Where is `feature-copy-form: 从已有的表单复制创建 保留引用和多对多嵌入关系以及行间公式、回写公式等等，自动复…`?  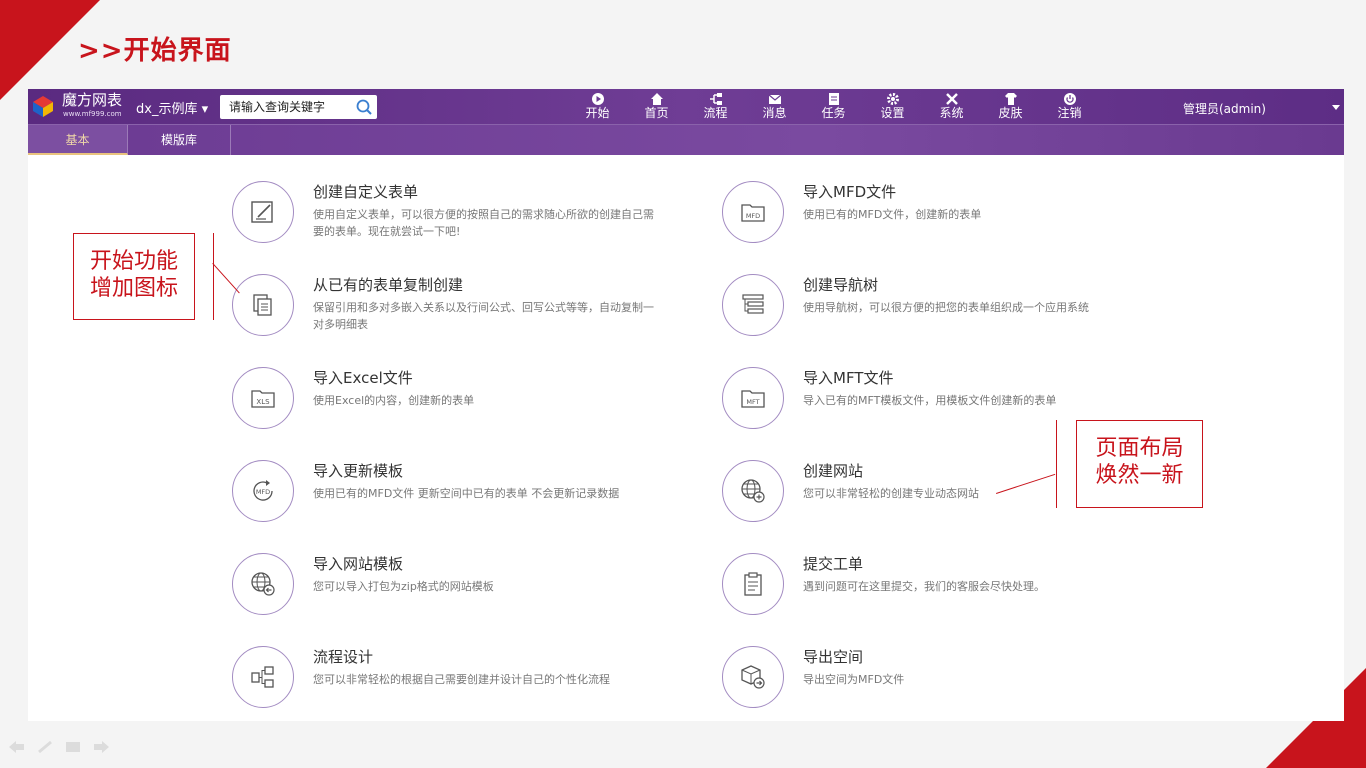
feature-copy-form: 从已有的表单复制创建 保留引用和多对多嵌入关系以及行间公式、回写公式等等，自动复… is located at coordinates (457, 306).